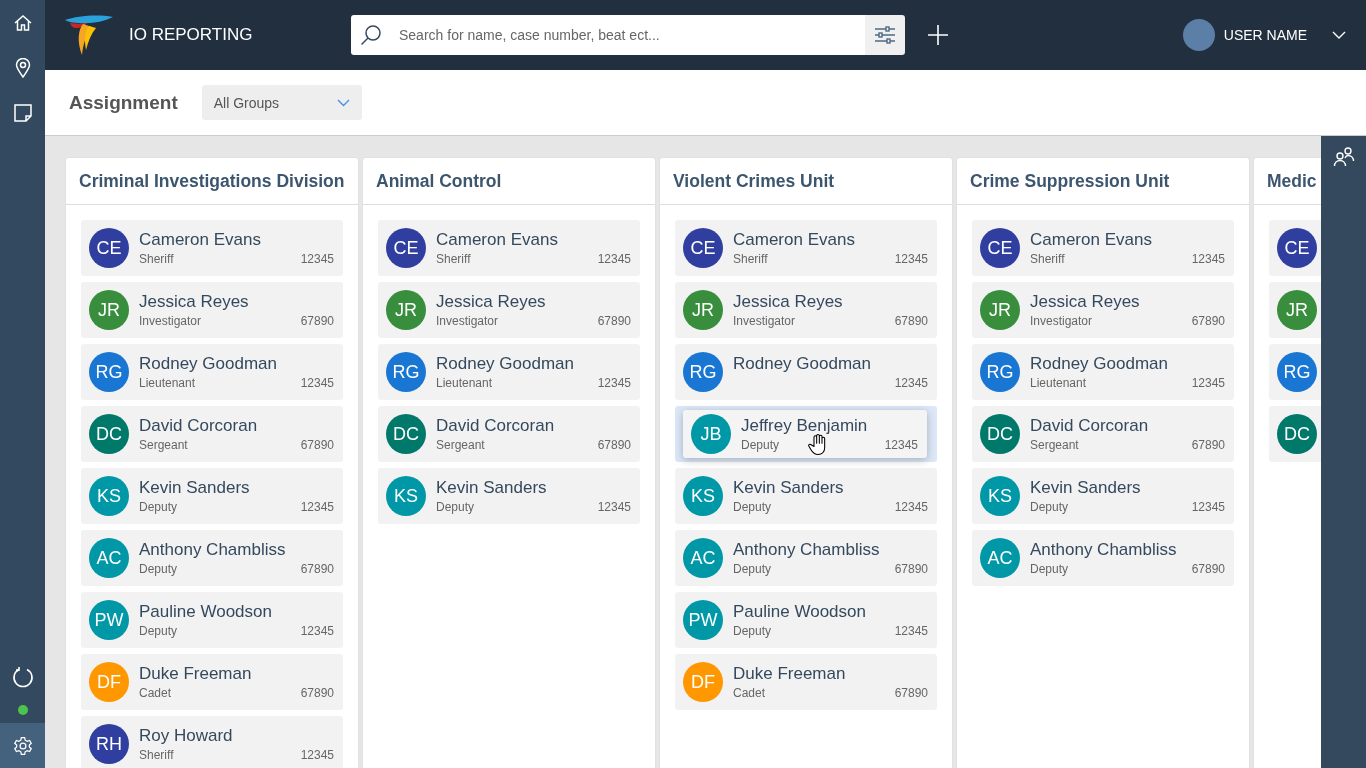 The height and width of the screenshot is (768, 1366). Describe the element at coordinates (805, 434) in the screenshot. I see `dragged-member-card: JB Jeffrey Benjamin Deputy 12345` at that location.